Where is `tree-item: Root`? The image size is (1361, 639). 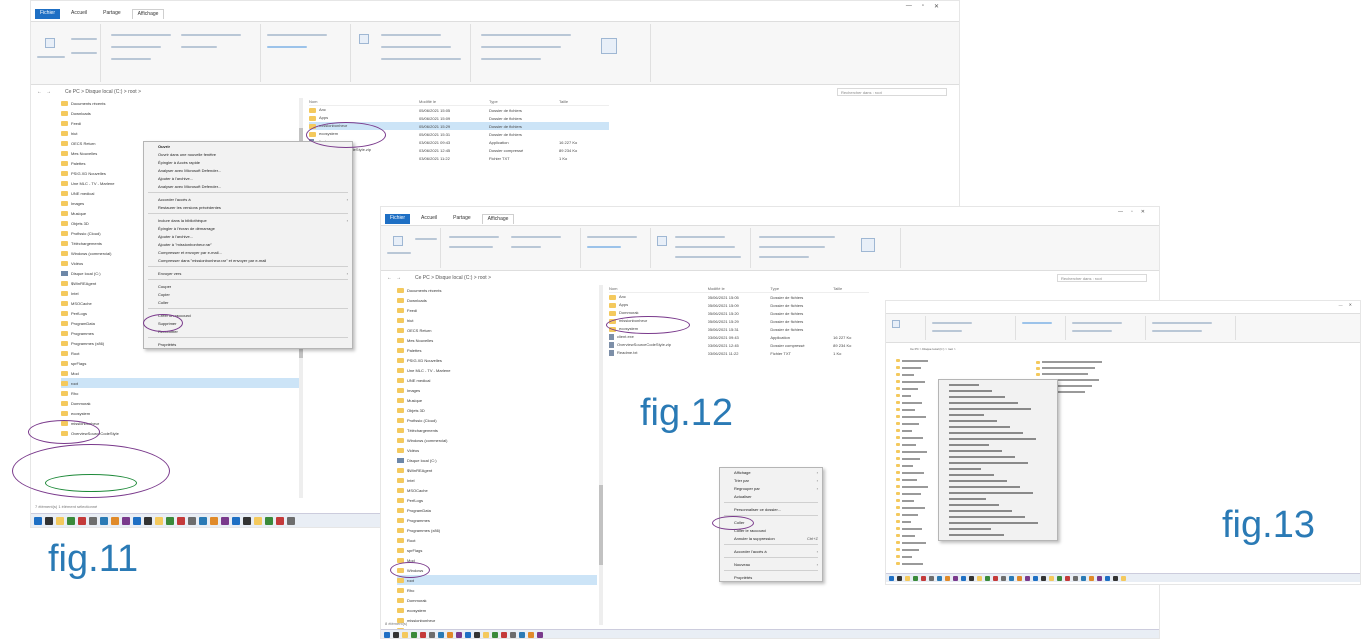 tree-item: Root is located at coordinates (181, 353).